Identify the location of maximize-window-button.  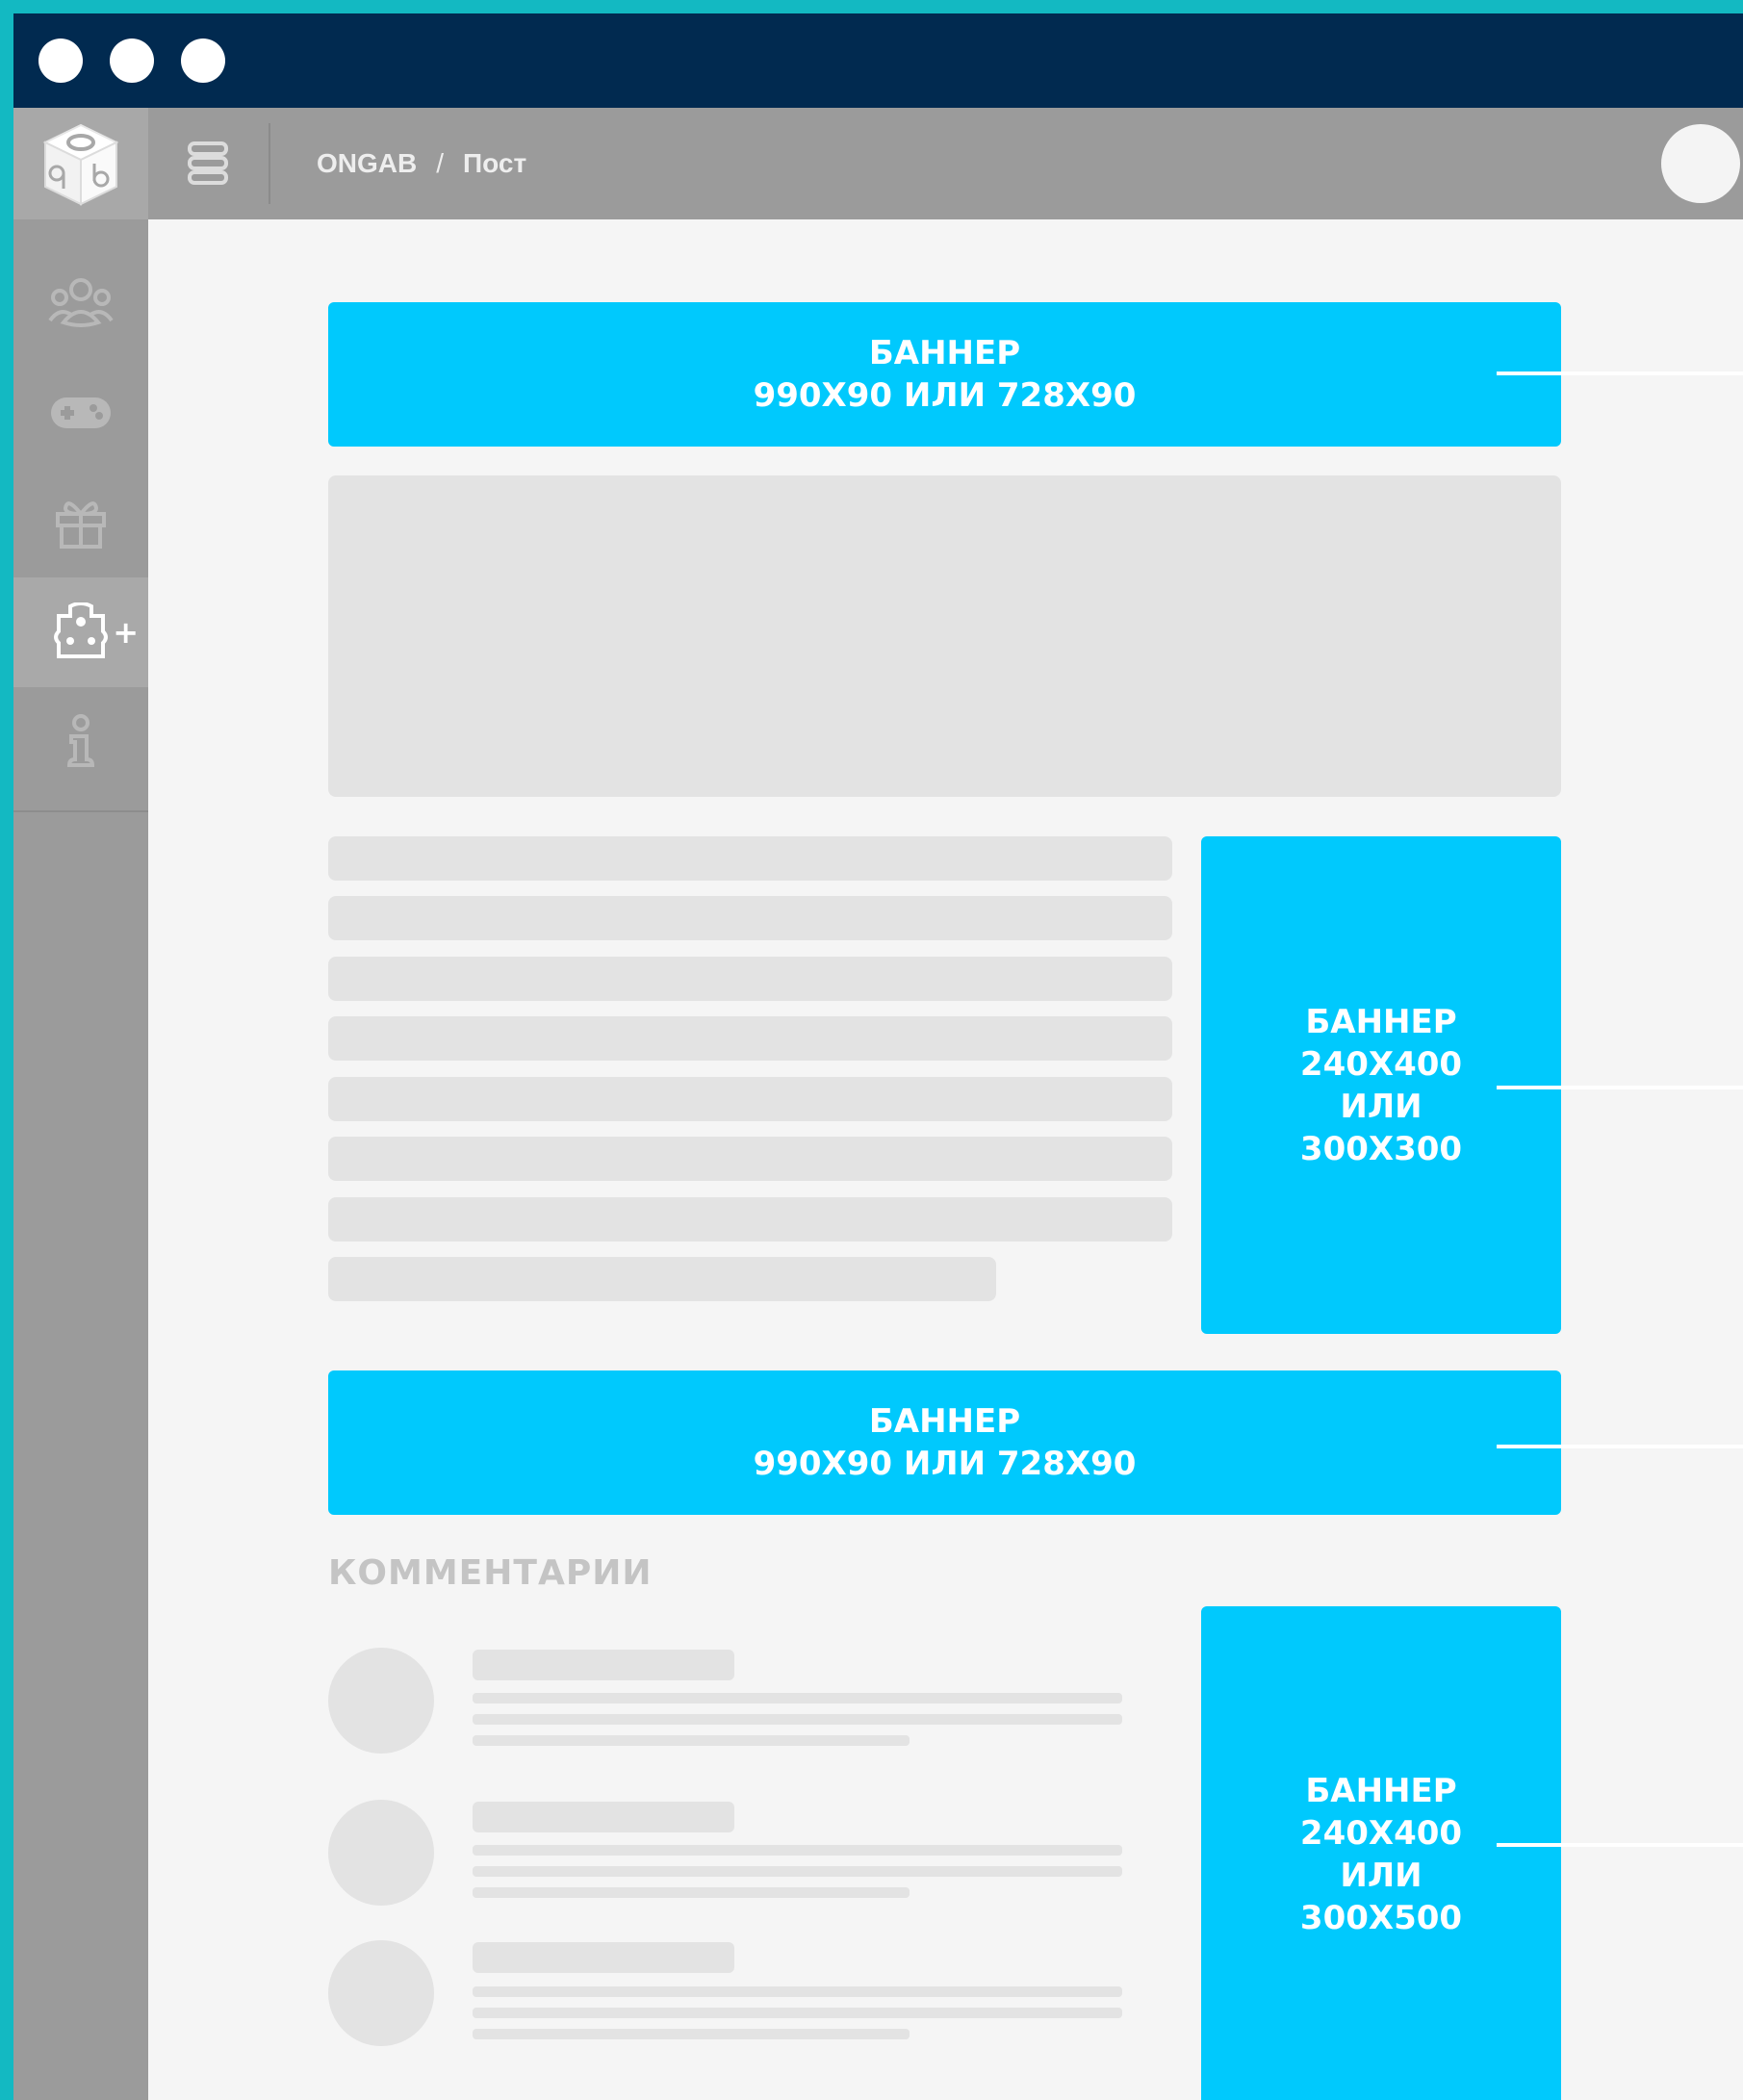
(203, 60).